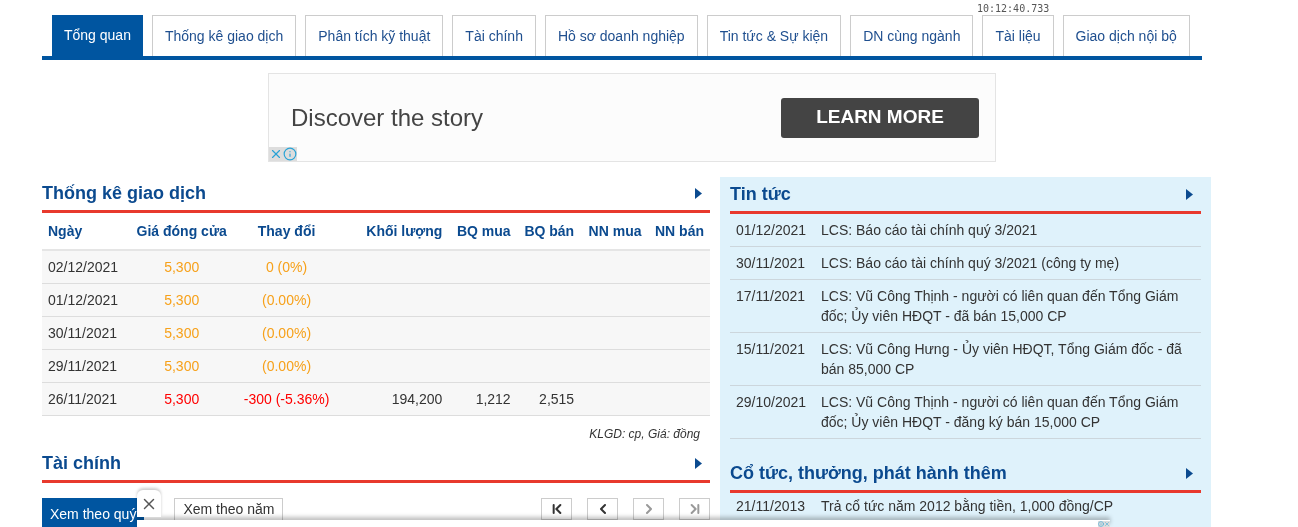 Image resolution: width=1298 pixels, height=527 pixels. I want to click on ad-headline: Discover the story, so click(387, 117).